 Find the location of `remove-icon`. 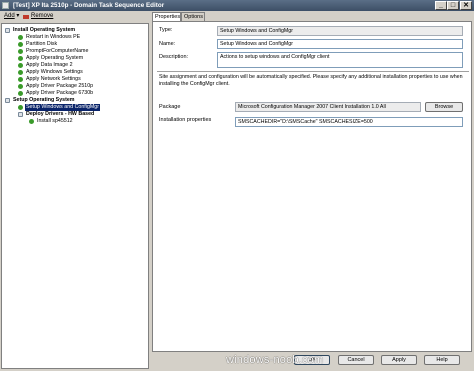

remove-icon is located at coordinates (26, 17).